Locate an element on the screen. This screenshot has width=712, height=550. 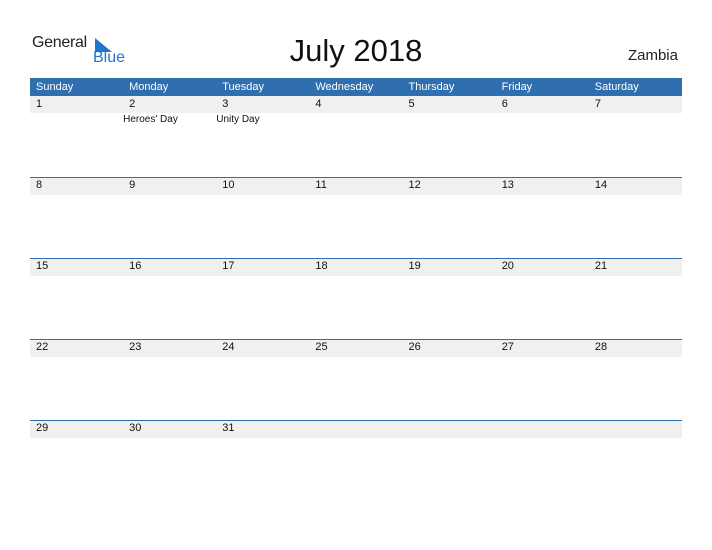
week-row: 1 2 Heroes' Day 3 Unity Day 4 5 6 7 is located at coordinates (356, 136).